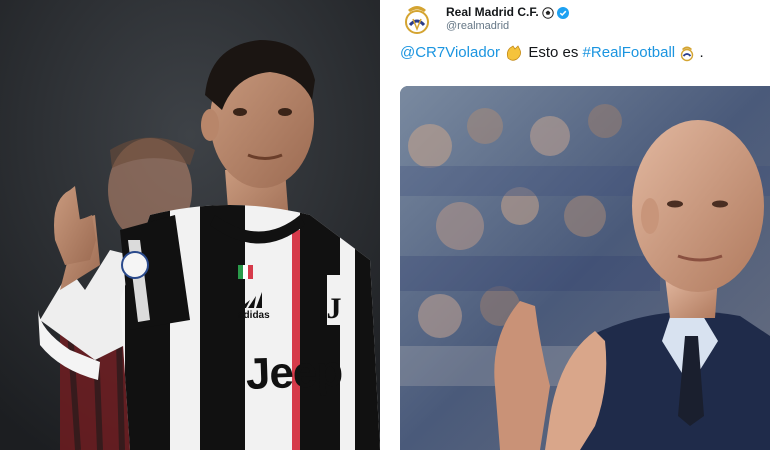 This screenshot has width=770, height=450. What do you see at coordinates (450, 52) in the screenshot?
I see `mention-link: @CR7Violador` at bounding box center [450, 52].